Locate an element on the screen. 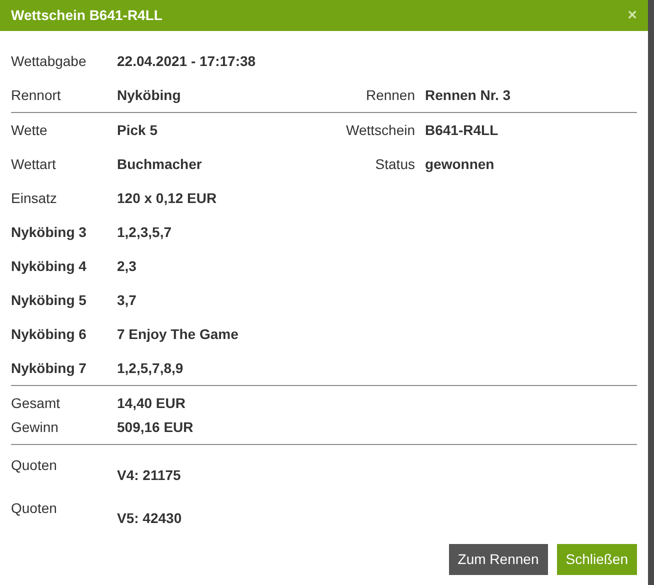 Image resolution: width=654 pixels, height=585 pixels. field-label: Rennort is located at coordinates (36, 95).